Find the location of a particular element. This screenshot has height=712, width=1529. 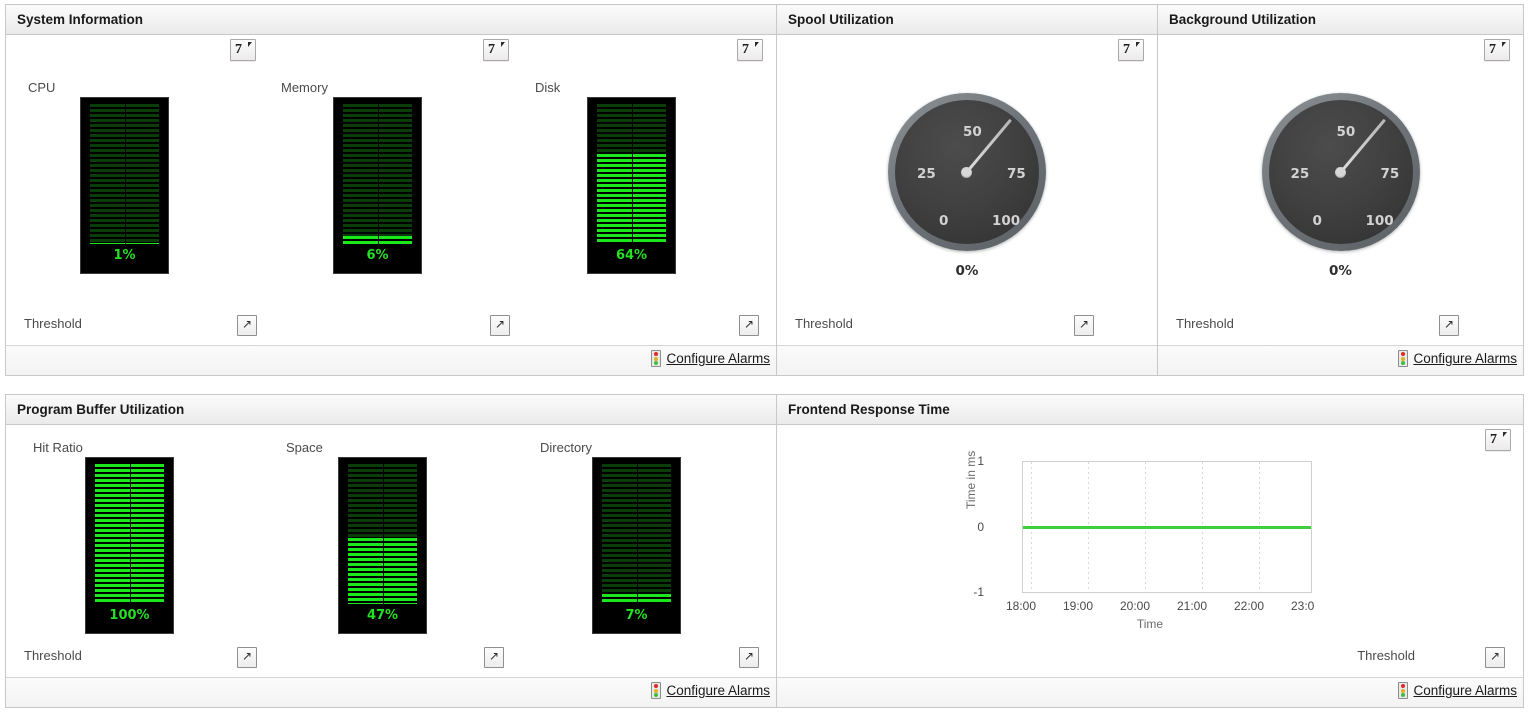

meter-directory: 7% is located at coordinates (636, 545).